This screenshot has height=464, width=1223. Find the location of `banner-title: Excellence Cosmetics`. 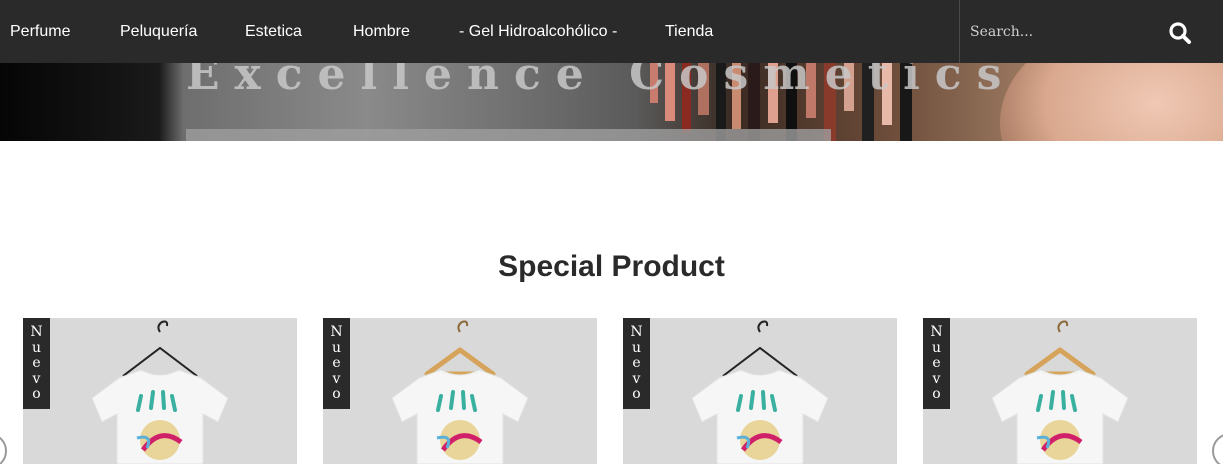

banner-title: Excellence Cosmetics is located at coordinates (601, 81).